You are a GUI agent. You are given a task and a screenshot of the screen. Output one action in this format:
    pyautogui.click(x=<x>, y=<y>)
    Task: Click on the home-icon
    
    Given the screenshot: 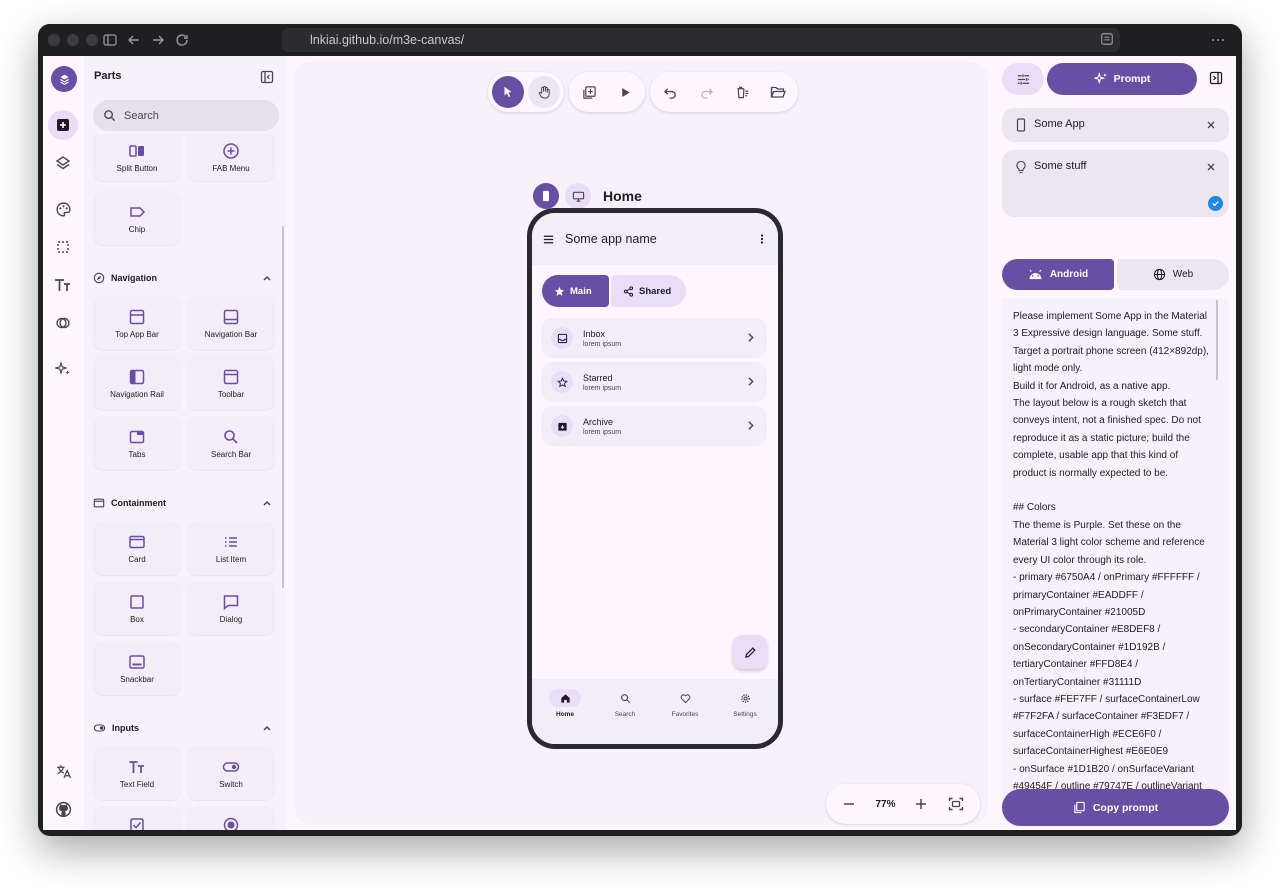 What is the action you would take?
    pyautogui.click(x=565, y=698)
    